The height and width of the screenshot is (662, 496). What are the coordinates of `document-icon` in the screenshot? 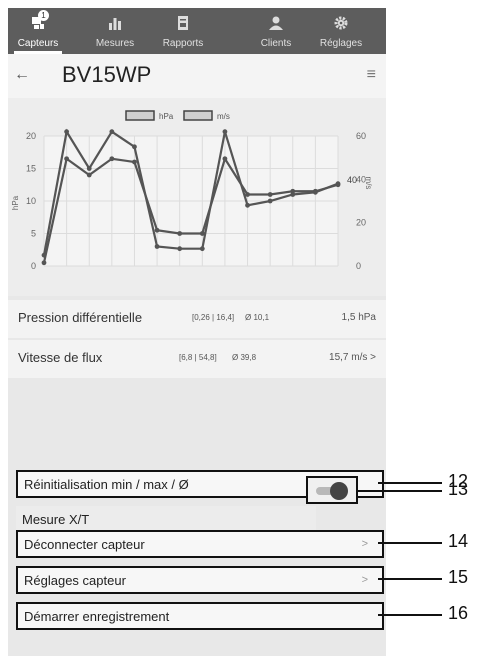 It's located at (183, 23).